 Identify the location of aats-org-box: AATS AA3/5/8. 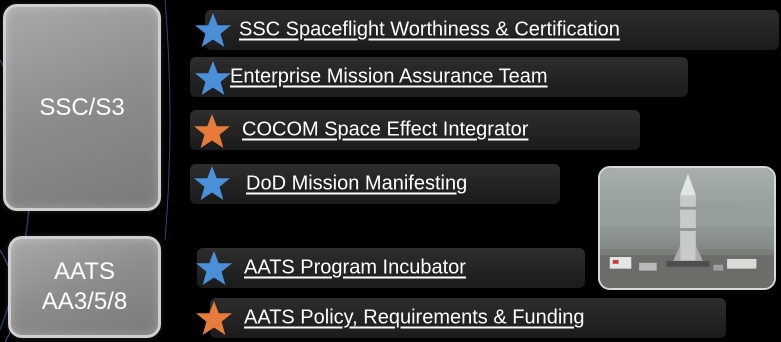
(84, 287).